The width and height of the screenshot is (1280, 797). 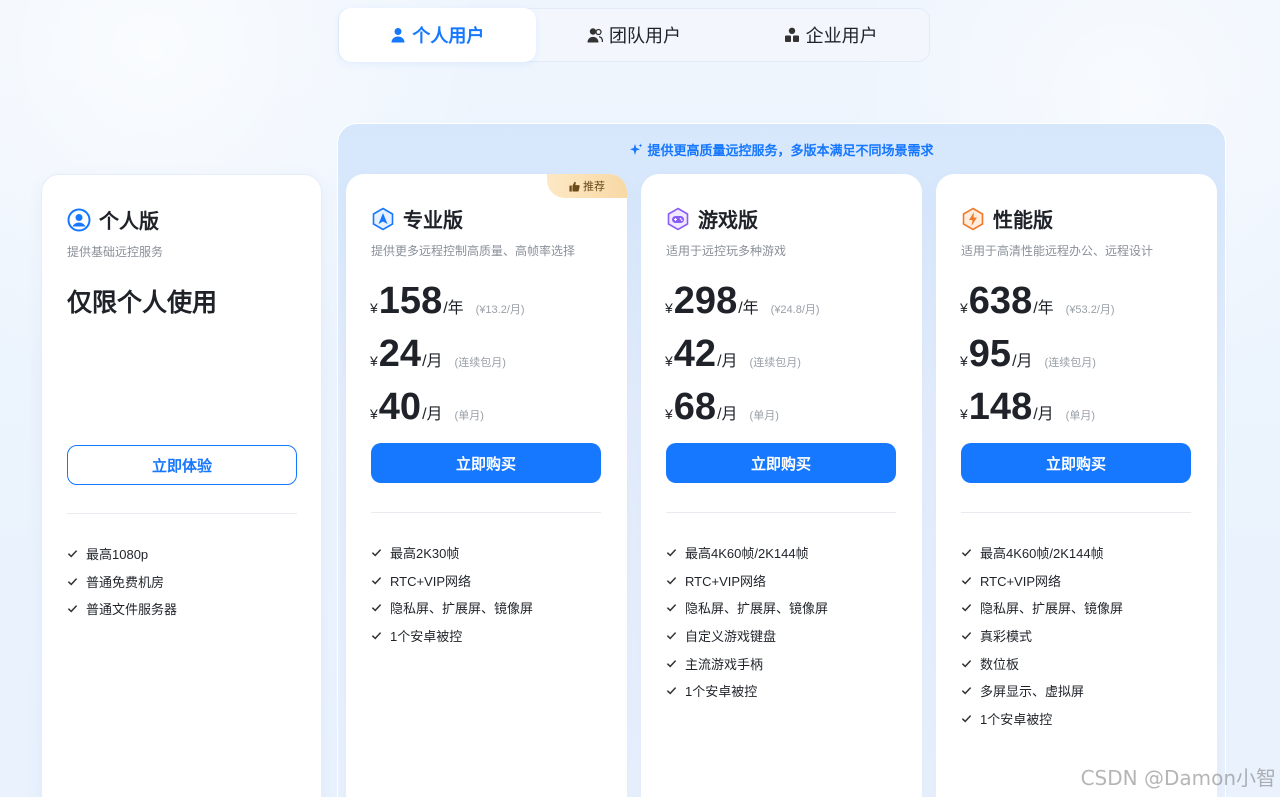 I want to click on price-note: (¥13.2/月), so click(x=500, y=310).